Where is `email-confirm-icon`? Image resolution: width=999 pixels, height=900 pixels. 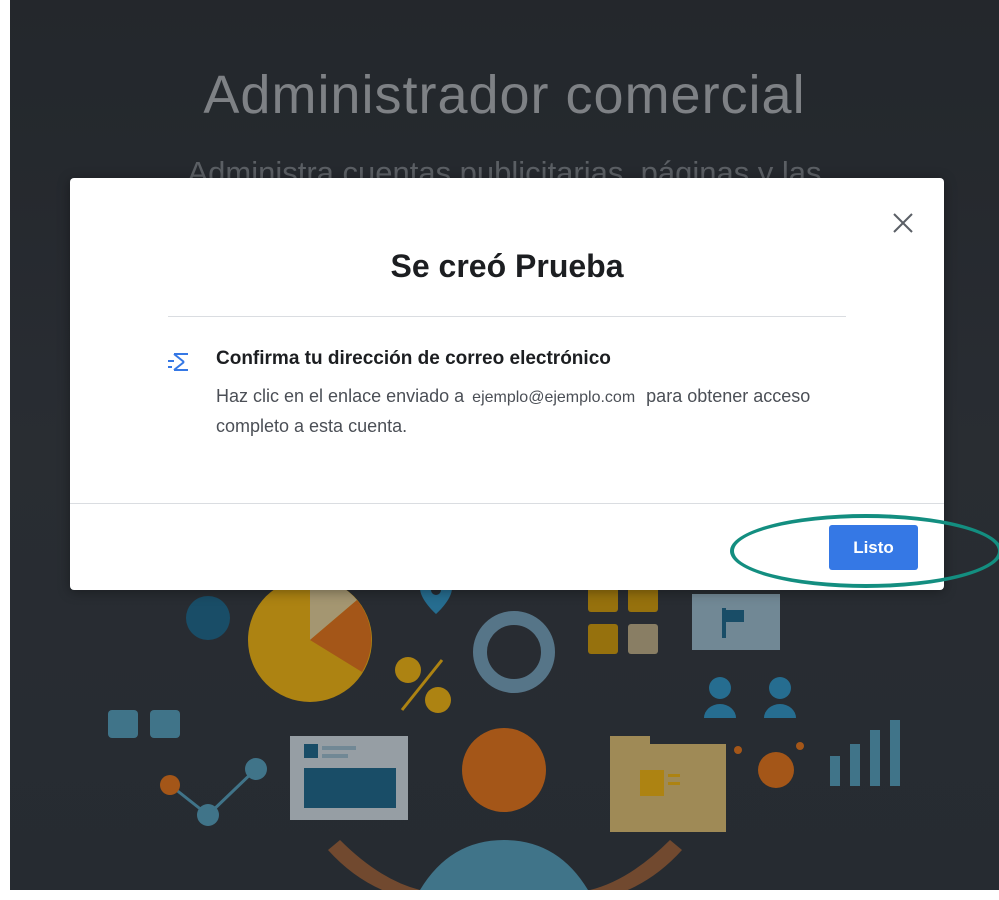 email-confirm-icon is located at coordinates (178, 362).